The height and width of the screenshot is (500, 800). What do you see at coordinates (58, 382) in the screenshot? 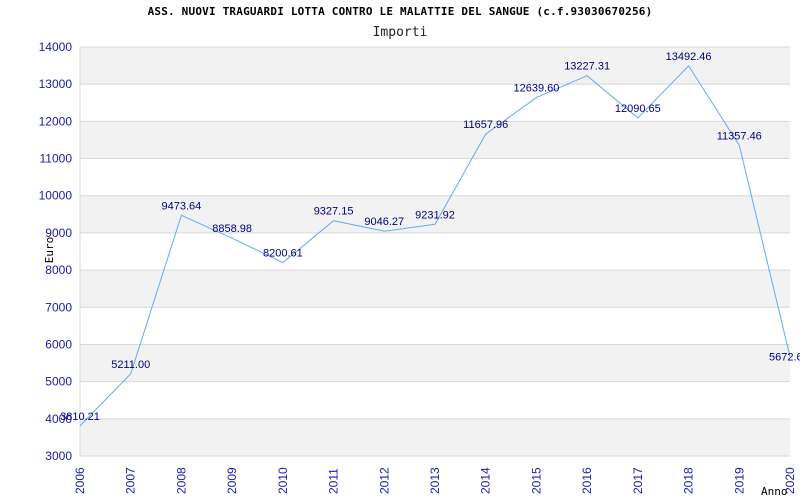
I see `y-tick-label: 5000` at bounding box center [58, 382].